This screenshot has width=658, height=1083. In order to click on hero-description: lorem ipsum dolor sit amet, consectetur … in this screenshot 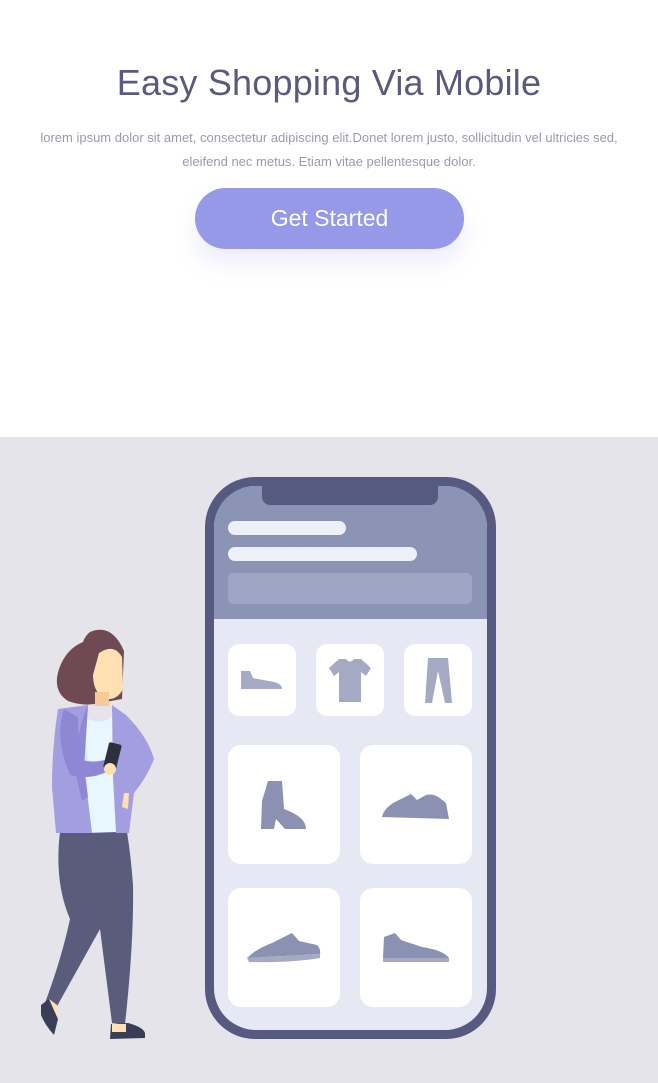, I will do `click(329, 149)`.